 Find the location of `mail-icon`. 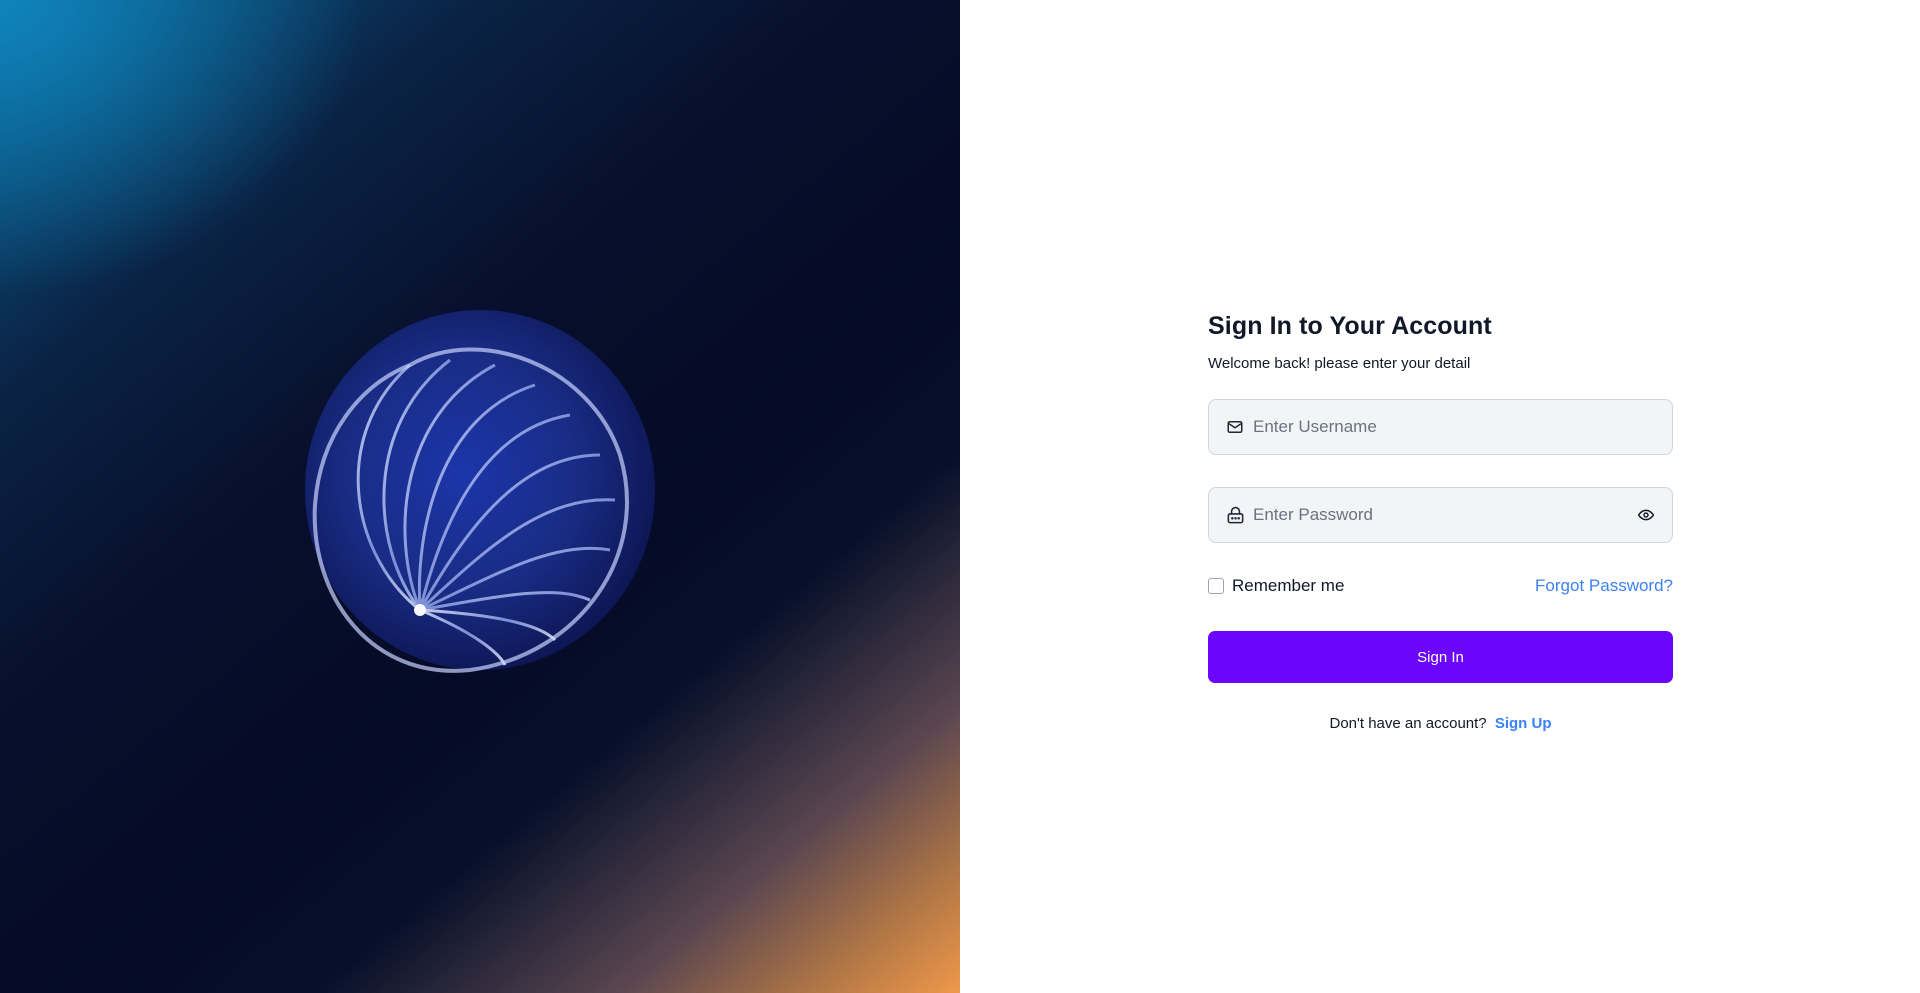

mail-icon is located at coordinates (1235, 427).